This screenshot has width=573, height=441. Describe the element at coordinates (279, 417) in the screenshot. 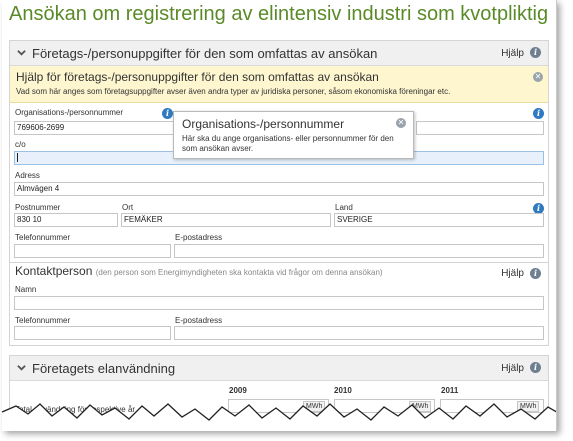

I see `torn-edge-decoration` at that location.